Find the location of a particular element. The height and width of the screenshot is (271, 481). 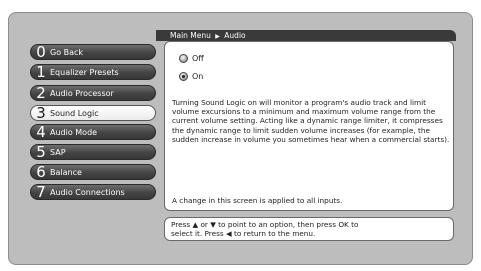

menu-item-balance: 6 Balance is located at coordinates (93, 172).